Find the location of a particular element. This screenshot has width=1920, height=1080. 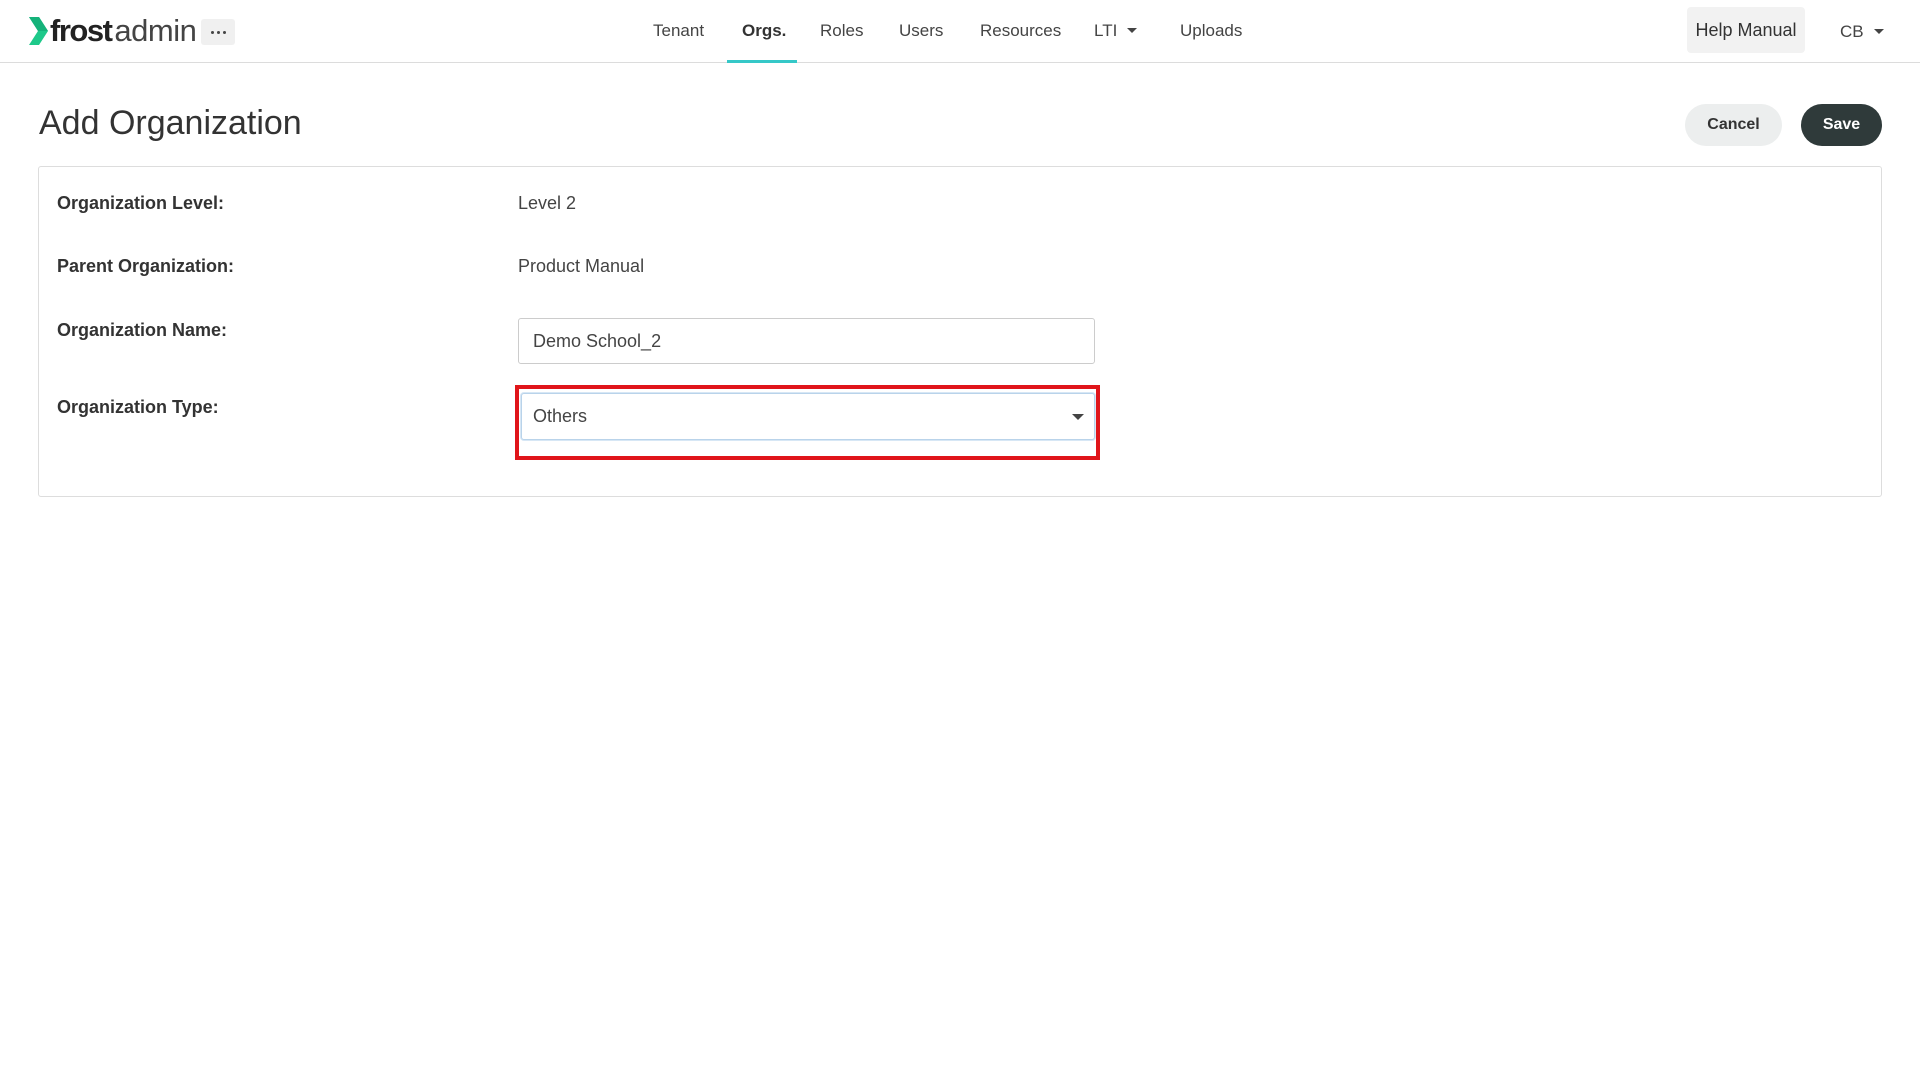

nav-item-lti: LTI is located at coordinates (1116, 31).